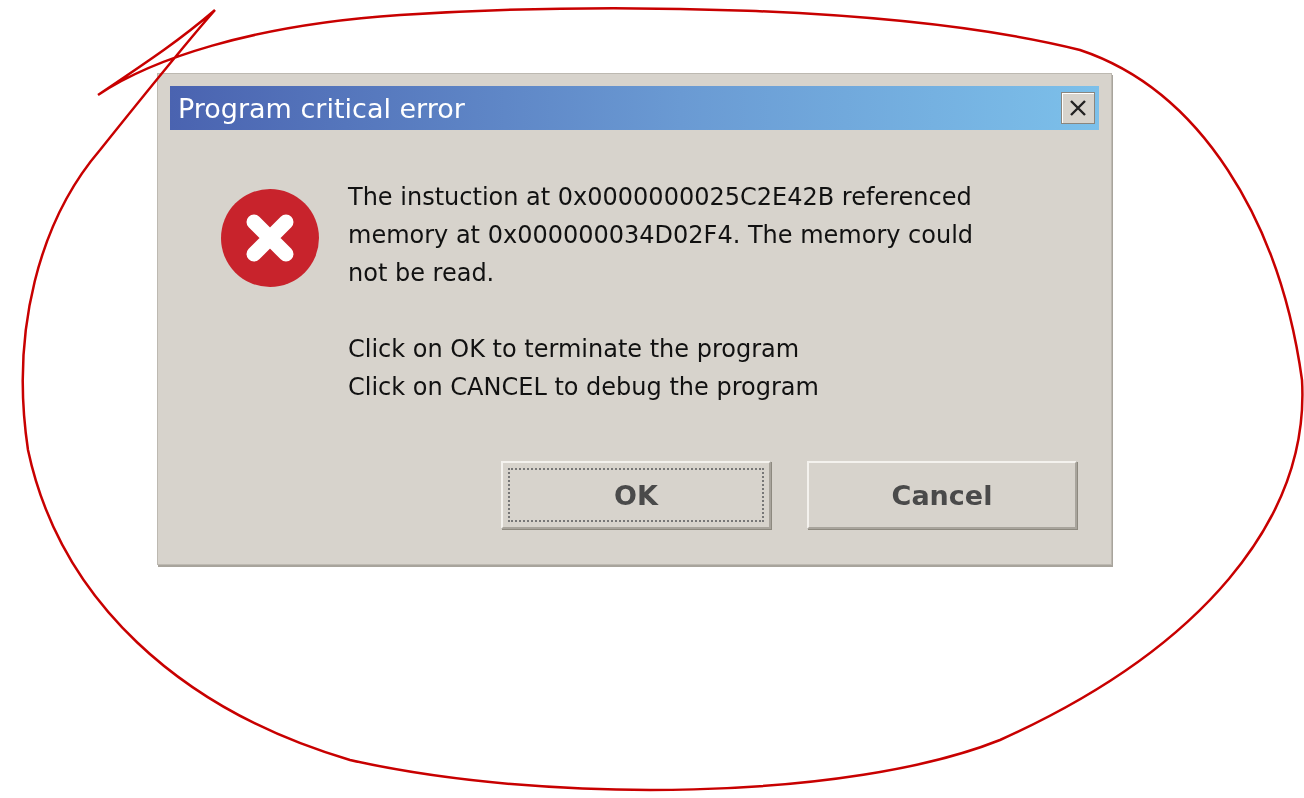  What do you see at coordinates (574, 349) in the screenshot?
I see `instruction-text: Click on OK to terminate the program` at bounding box center [574, 349].